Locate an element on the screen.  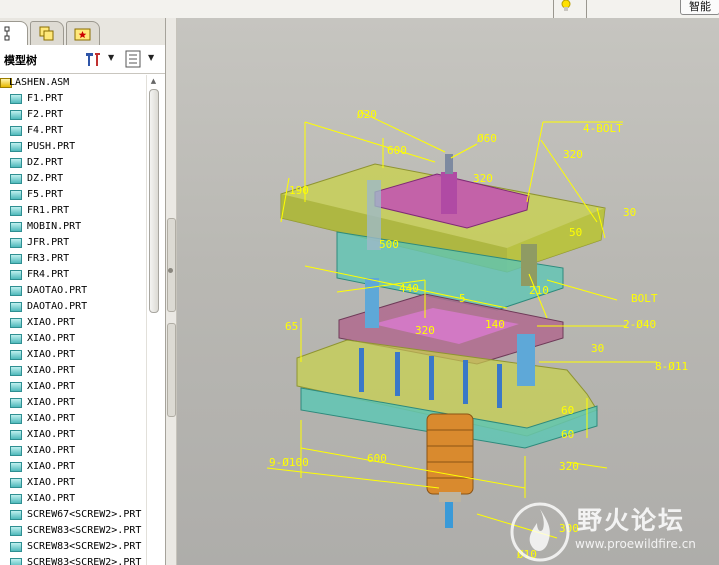
tree-item-part: PUSH.PRT is located at coordinates (73, 147).